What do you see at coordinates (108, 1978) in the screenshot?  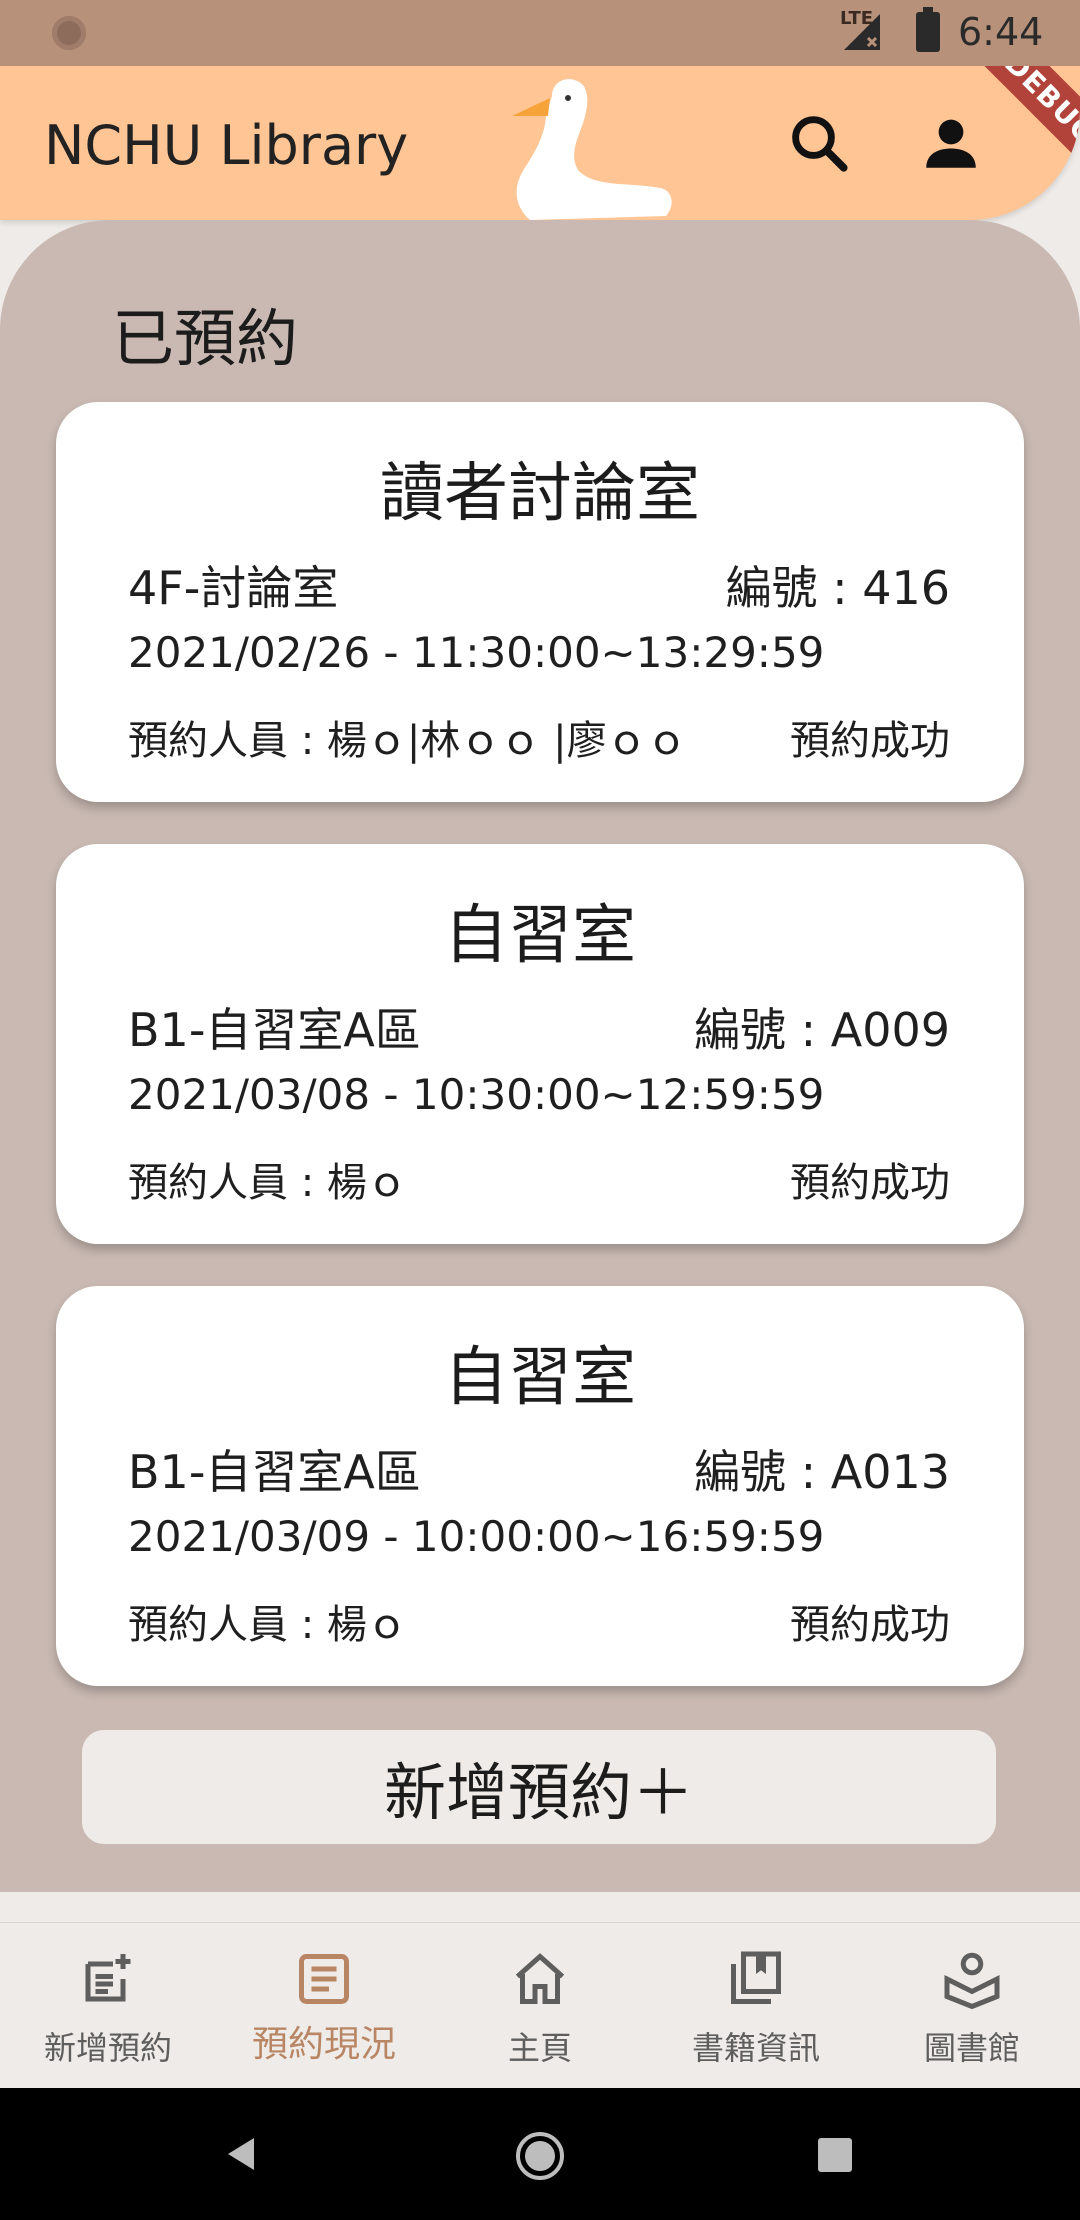 I see `add-note-icon` at bounding box center [108, 1978].